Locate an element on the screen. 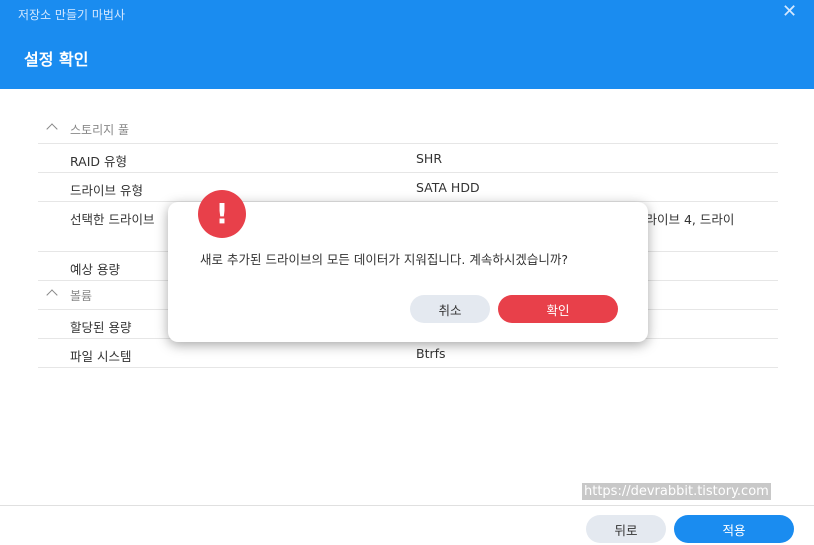 The image size is (814, 545). row-value: SATA HDD is located at coordinates (448, 187).